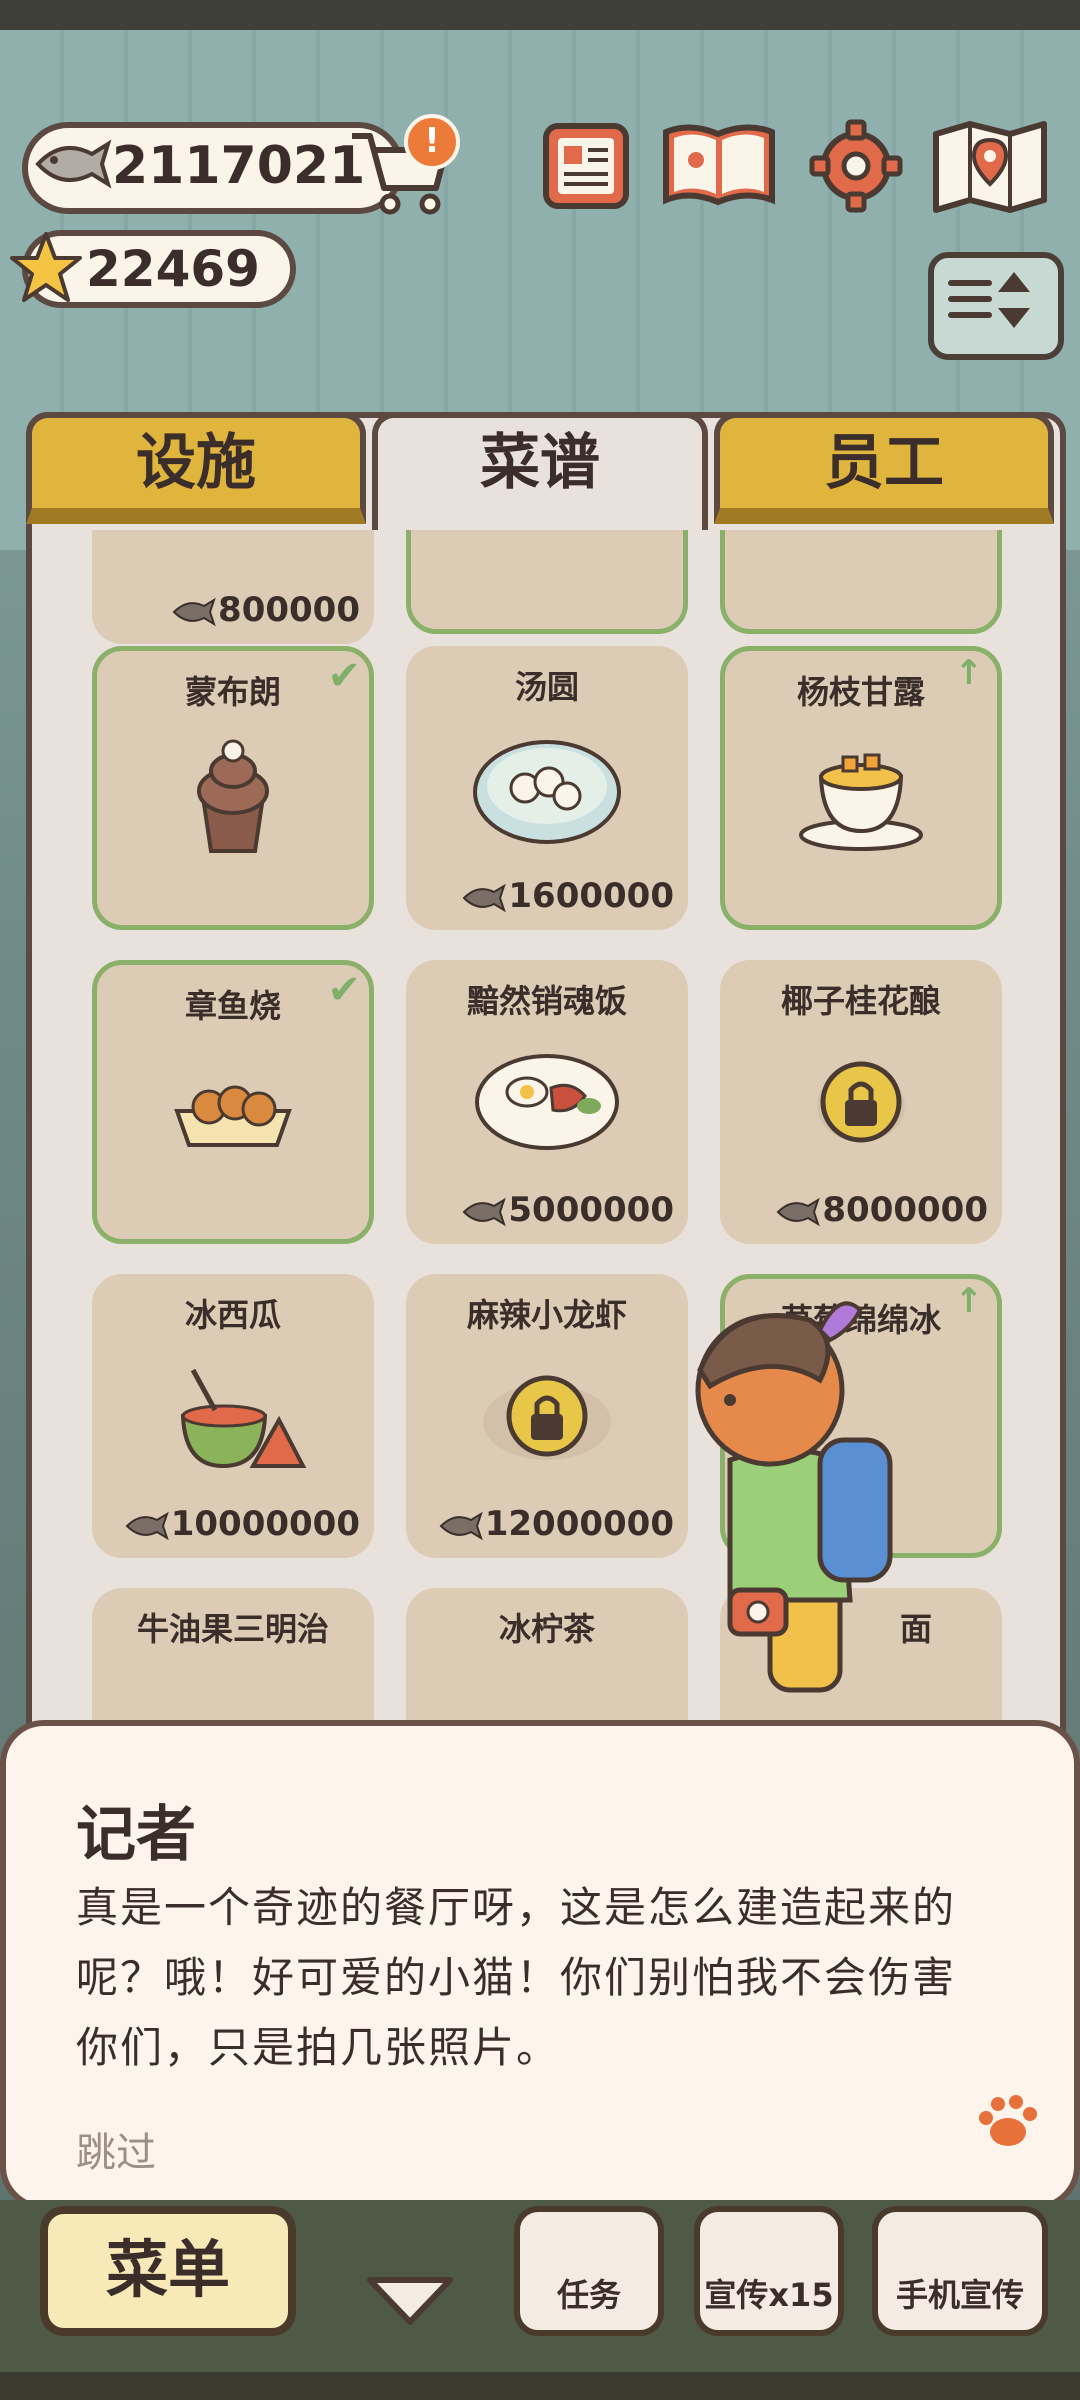  Describe the element at coordinates (546, 1001) in the screenshot. I see `recipe-name: 黯然销魂饭` at that location.